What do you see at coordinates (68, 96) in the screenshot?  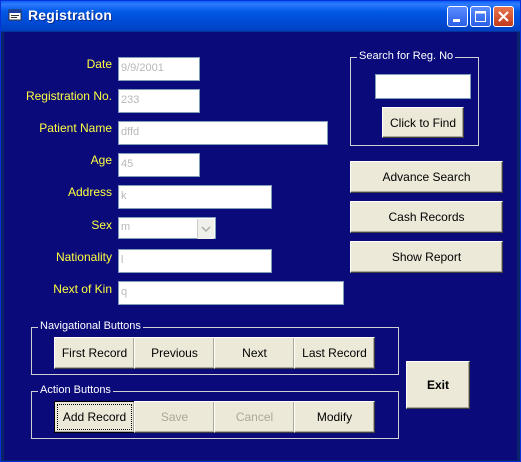 I see `registration-no-label: Registration No.` at bounding box center [68, 96].